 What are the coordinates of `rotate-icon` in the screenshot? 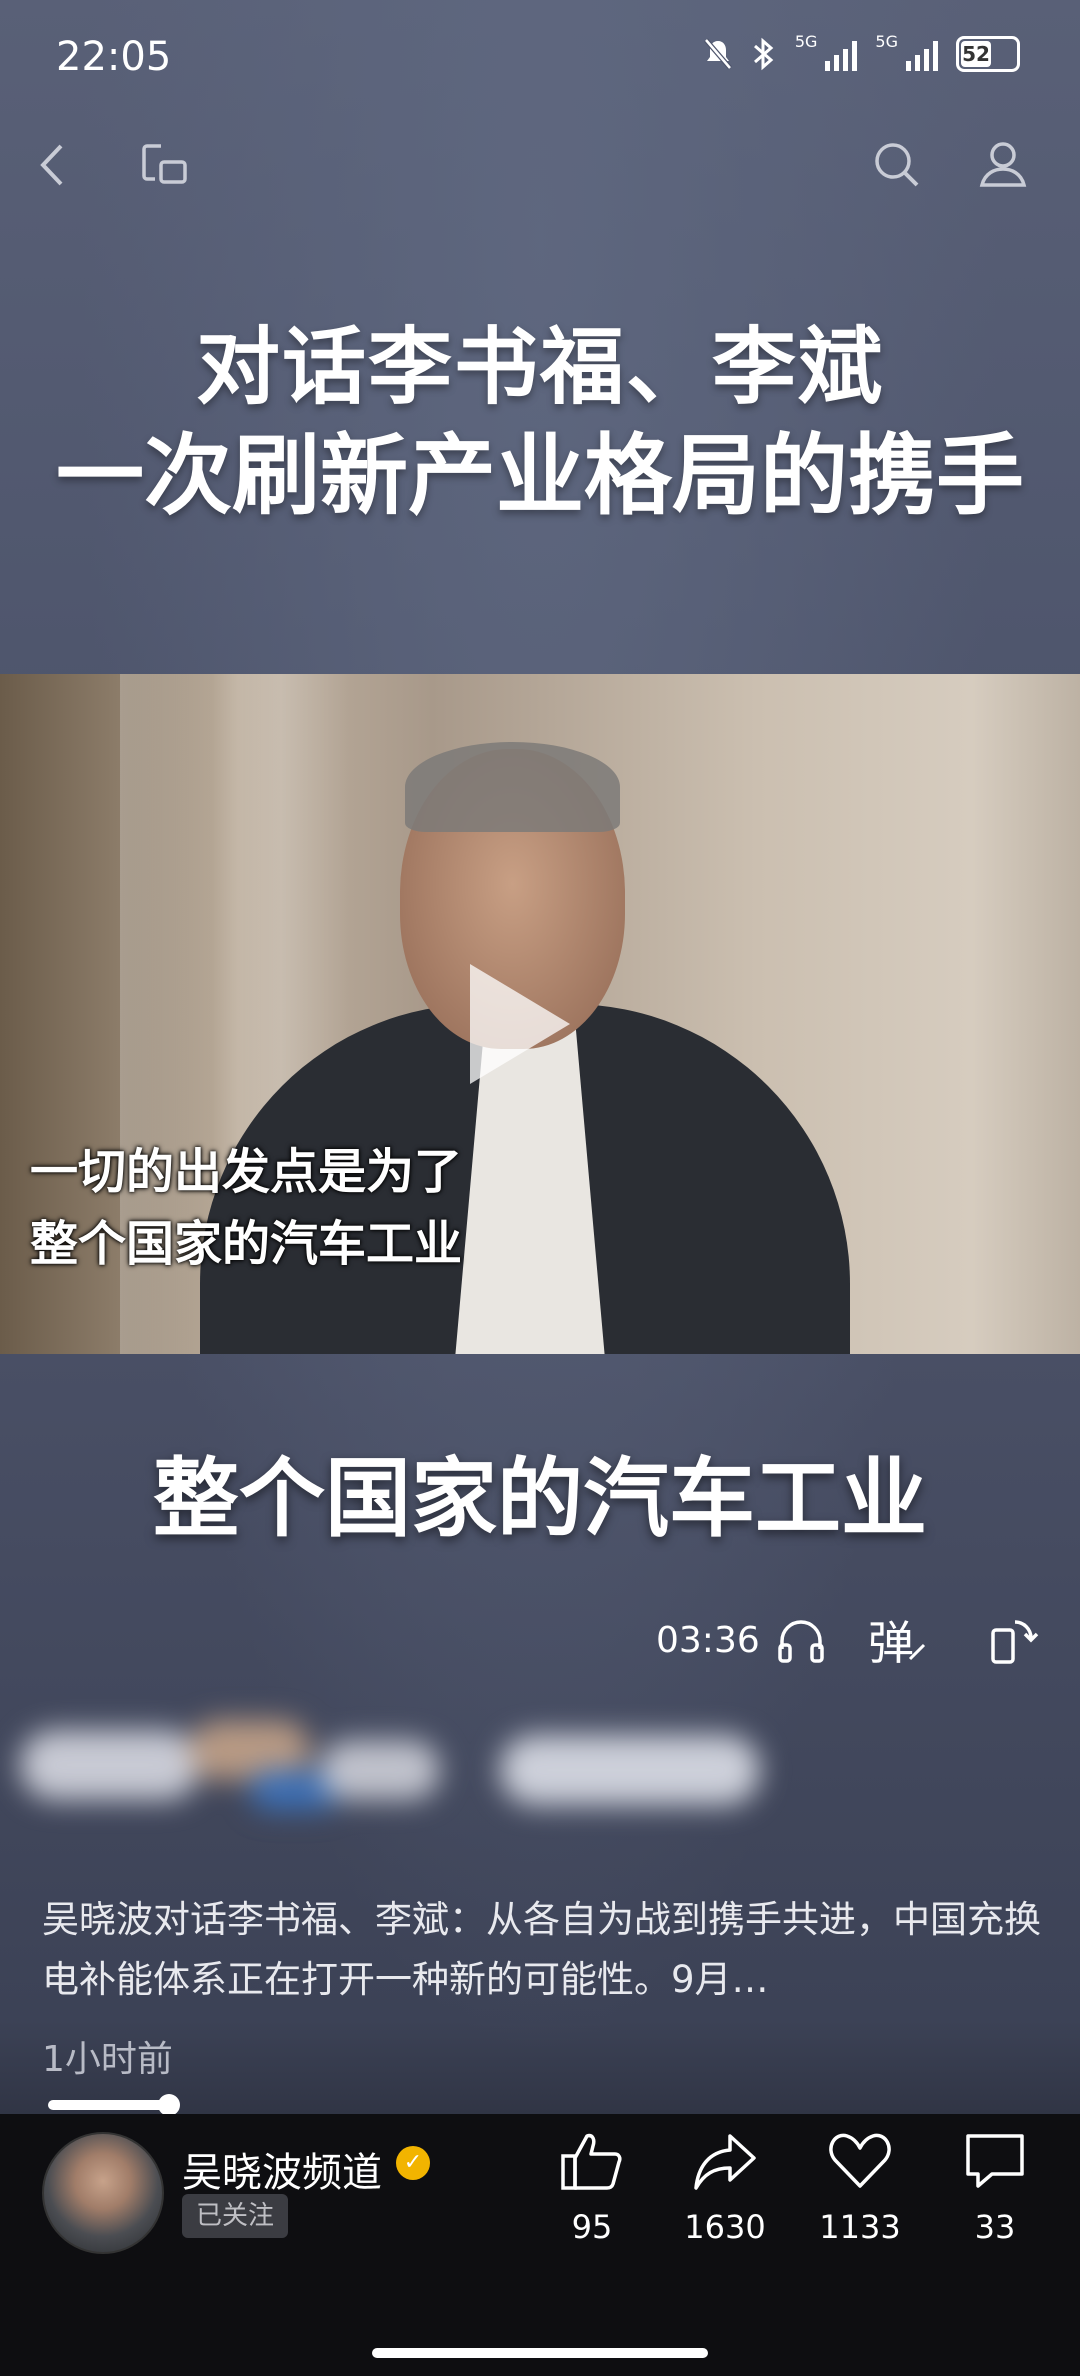 It's located at (1015, 1642).